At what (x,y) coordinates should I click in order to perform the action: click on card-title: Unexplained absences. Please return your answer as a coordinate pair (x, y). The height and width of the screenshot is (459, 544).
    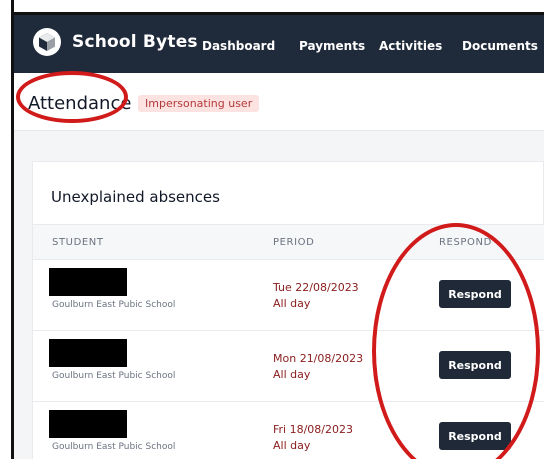
    Looking at the image, I should click on (135, 197).